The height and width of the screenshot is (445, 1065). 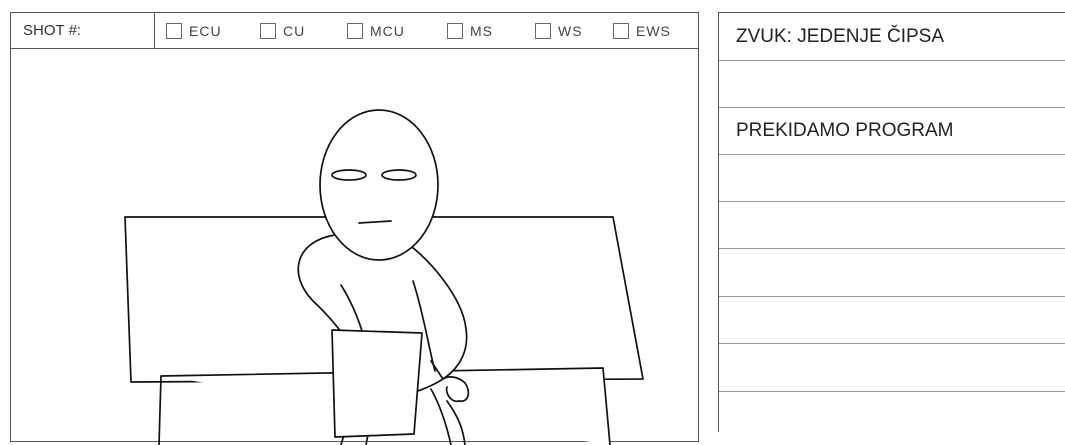 What do you see at coordinates (268, 31) in the screenshot?
I see `cu-checkbox` at bounding box center [268, 31].